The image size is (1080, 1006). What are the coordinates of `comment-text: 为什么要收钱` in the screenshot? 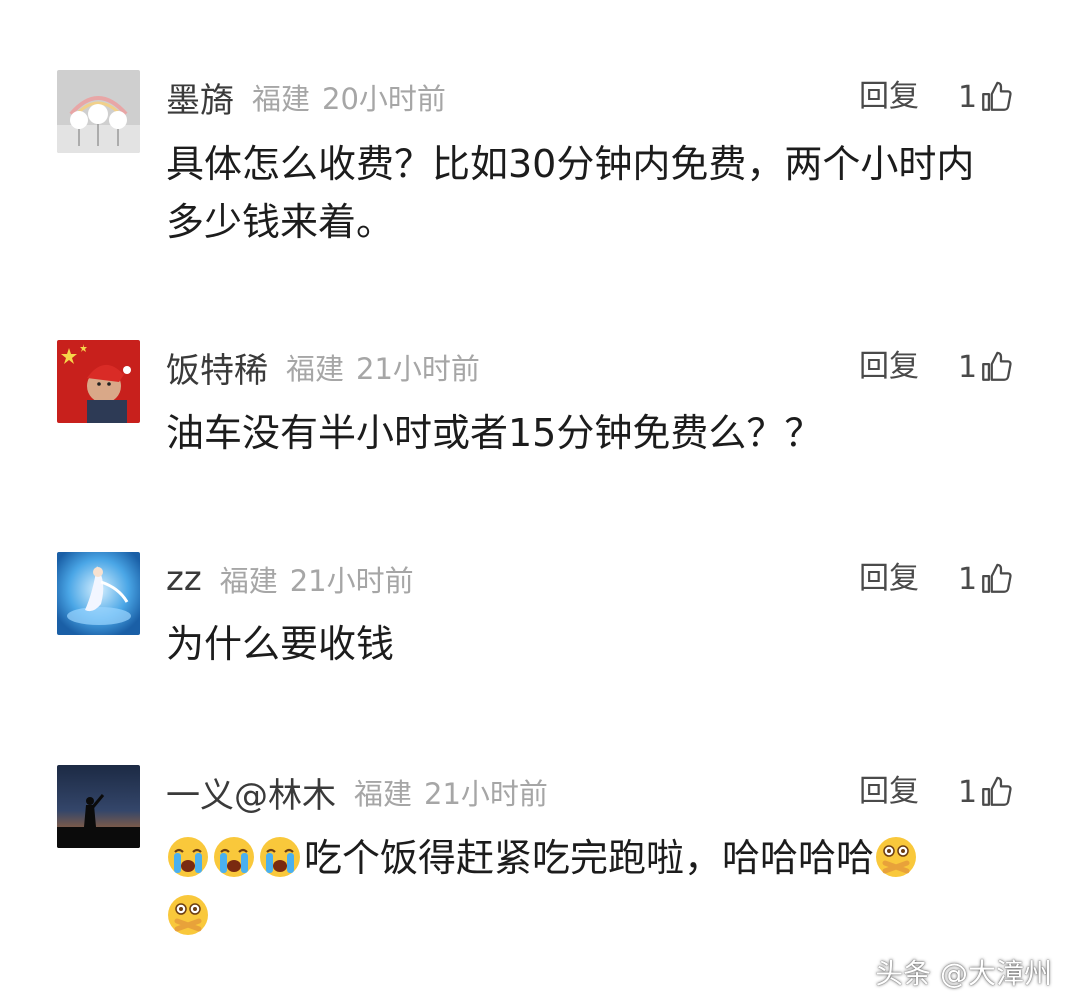 It's located at (280, 644).